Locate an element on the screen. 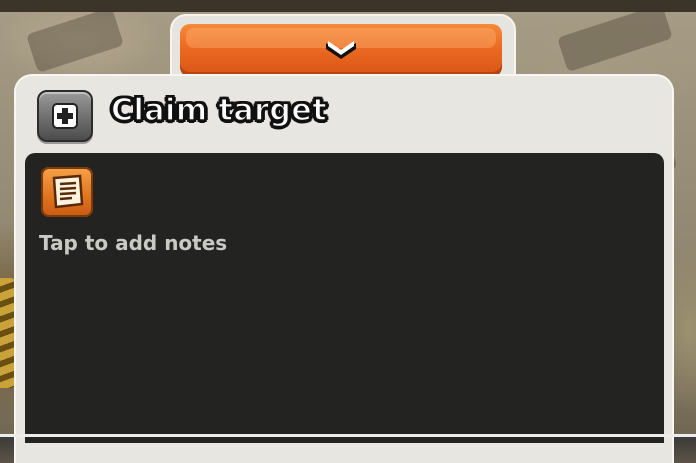 Image resolution: width=696 pixels, height=463 pixels. panel-title: Claim target is located at coordinates (219, 110).